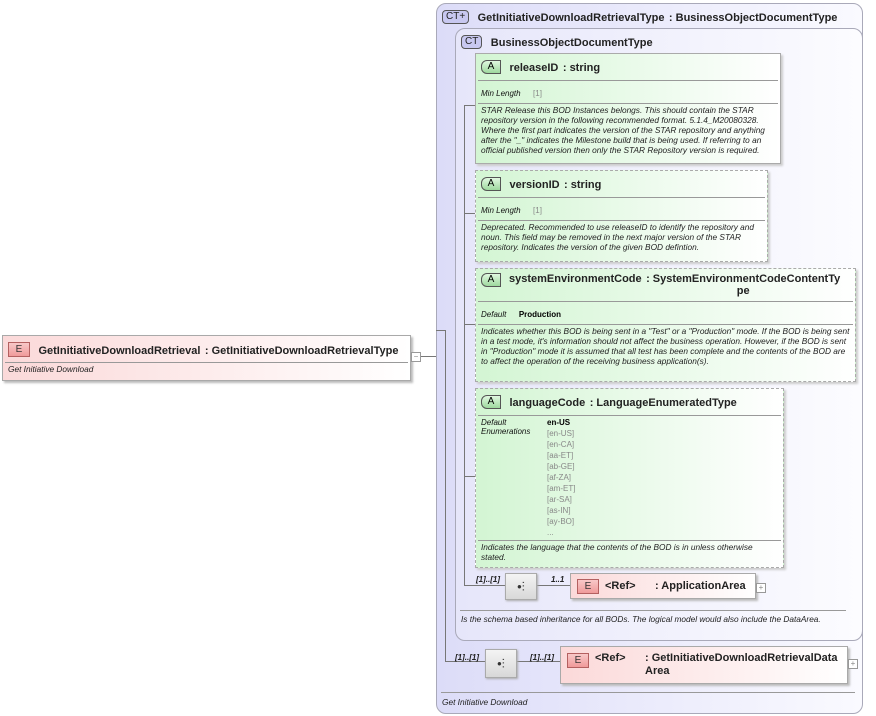  Describe the element at coordinates (561, 466) in the screenshot. I see `enumeration-value: [ab-GE]` at that location.